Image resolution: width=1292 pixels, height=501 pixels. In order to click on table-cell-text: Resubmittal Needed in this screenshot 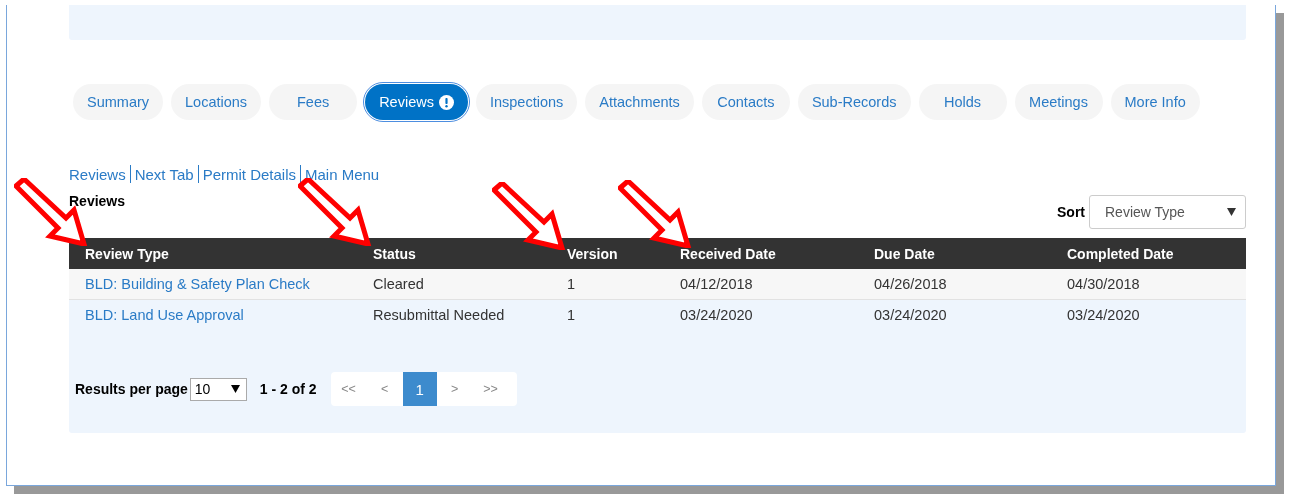, I will do `click(439, 315)`.